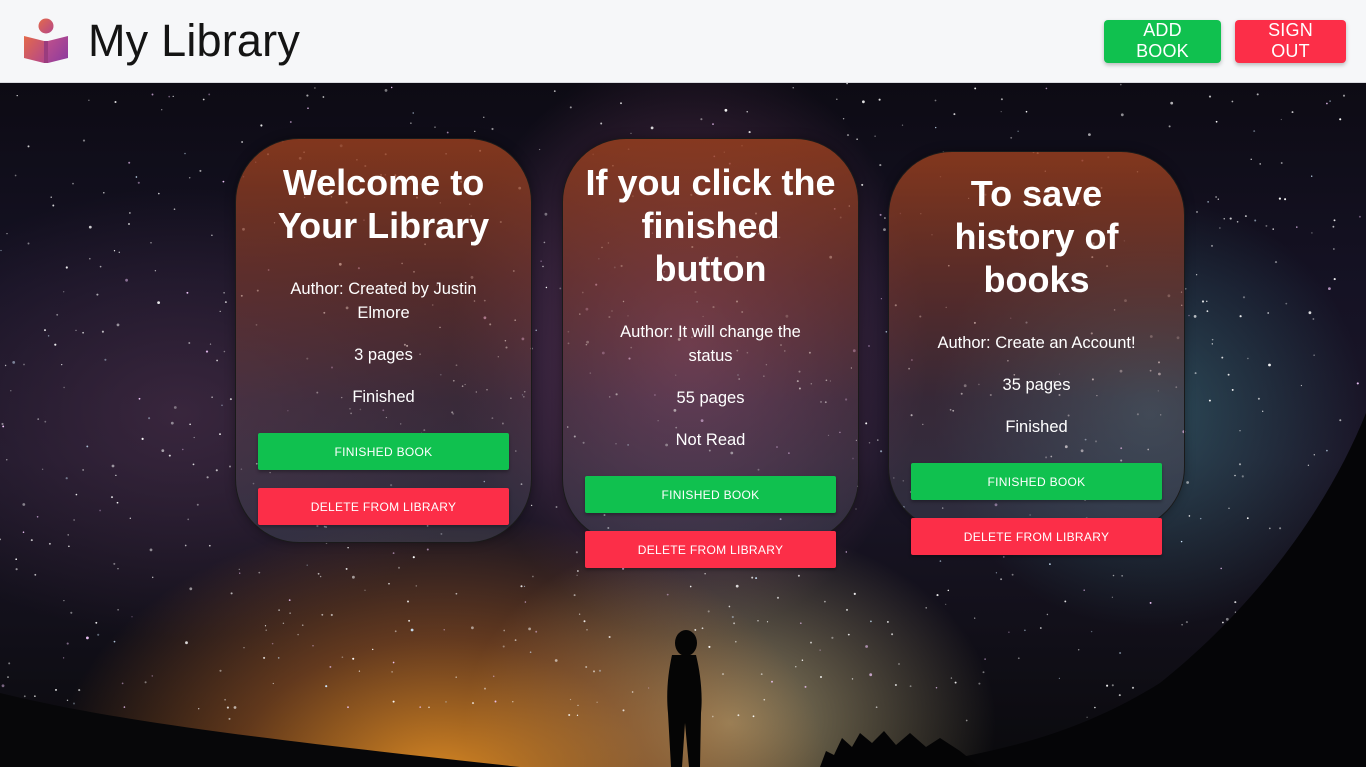 The width and height of the screenshot is (1366, 767). What do you see at coordinates (383, 301) in the screenshot?
I see `book-author: Author: Created by Justin Elmore` at bounding box center [383, 301].